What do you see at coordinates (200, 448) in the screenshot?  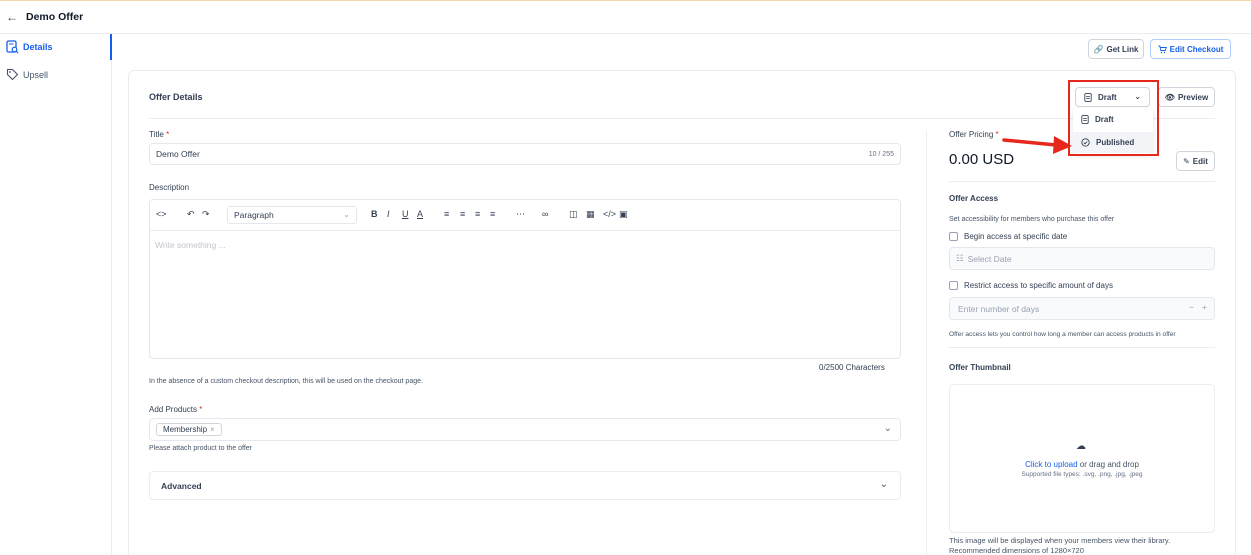 I see `products-hint: Please attach product to the offer` at bounding box center [200, 448].